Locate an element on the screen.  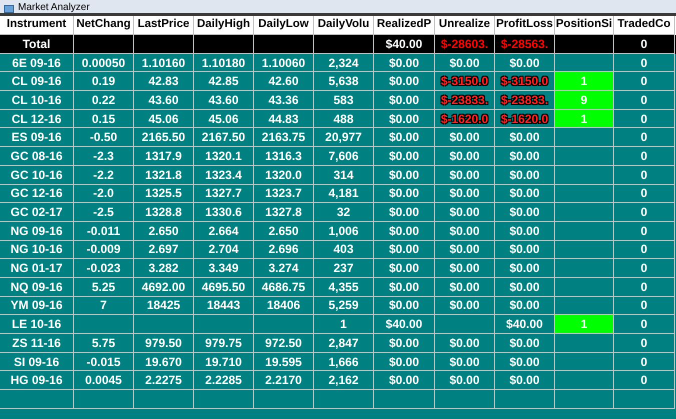
window-title: Market Analyzer is located at coordinates (54, 8).